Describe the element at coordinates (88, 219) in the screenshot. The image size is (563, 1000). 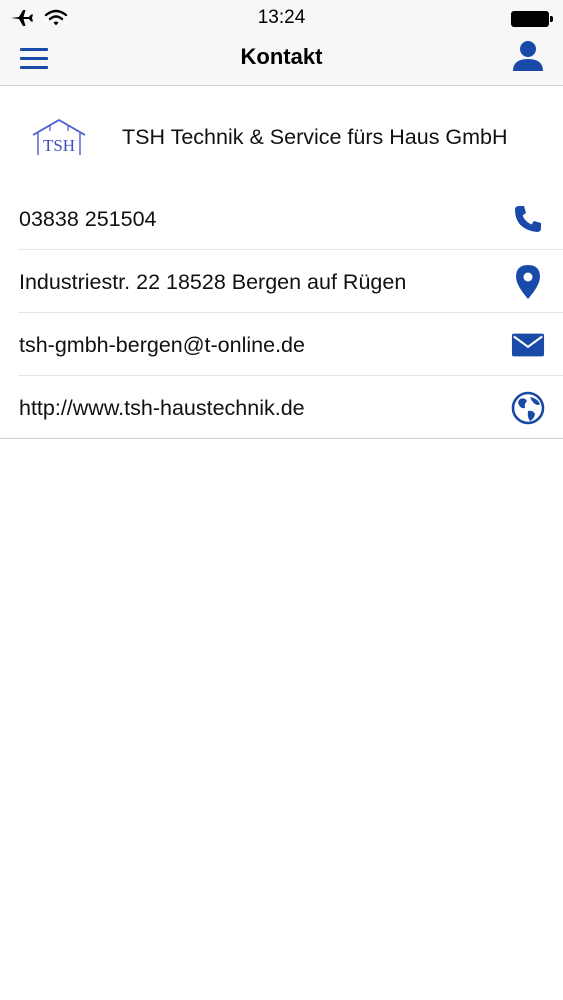
I see `phone-number: 03838 251504` at that location.